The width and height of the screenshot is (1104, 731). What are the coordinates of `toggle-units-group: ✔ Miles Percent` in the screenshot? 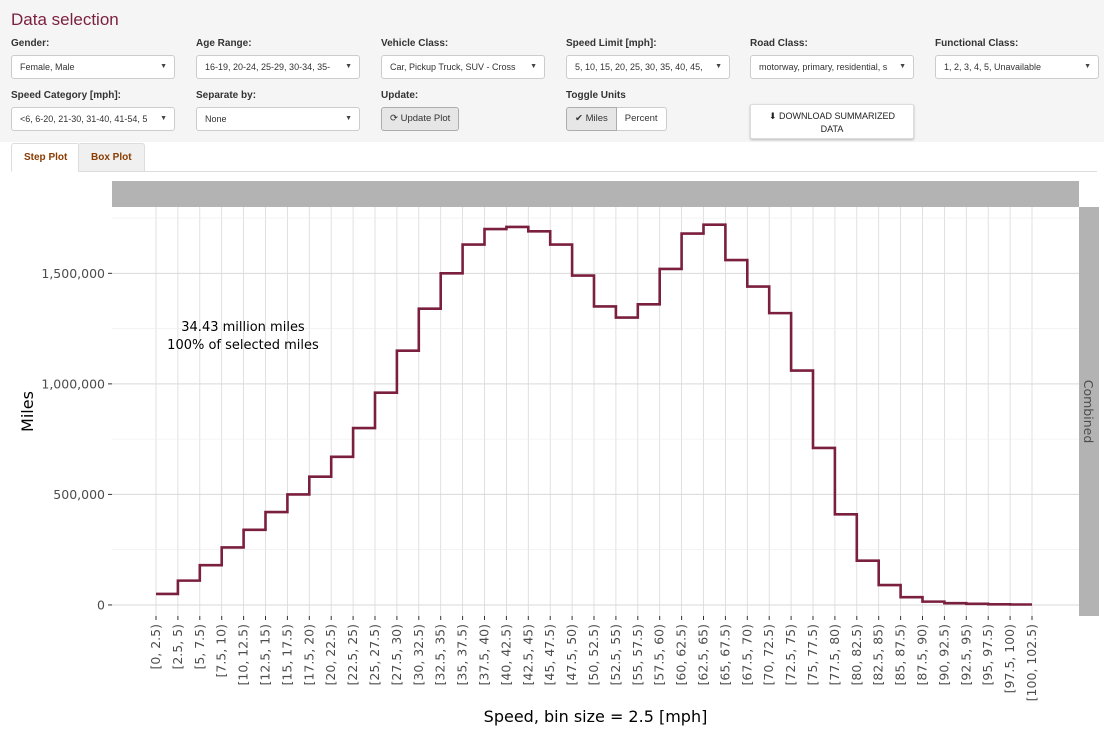 It's located at (616, 119).